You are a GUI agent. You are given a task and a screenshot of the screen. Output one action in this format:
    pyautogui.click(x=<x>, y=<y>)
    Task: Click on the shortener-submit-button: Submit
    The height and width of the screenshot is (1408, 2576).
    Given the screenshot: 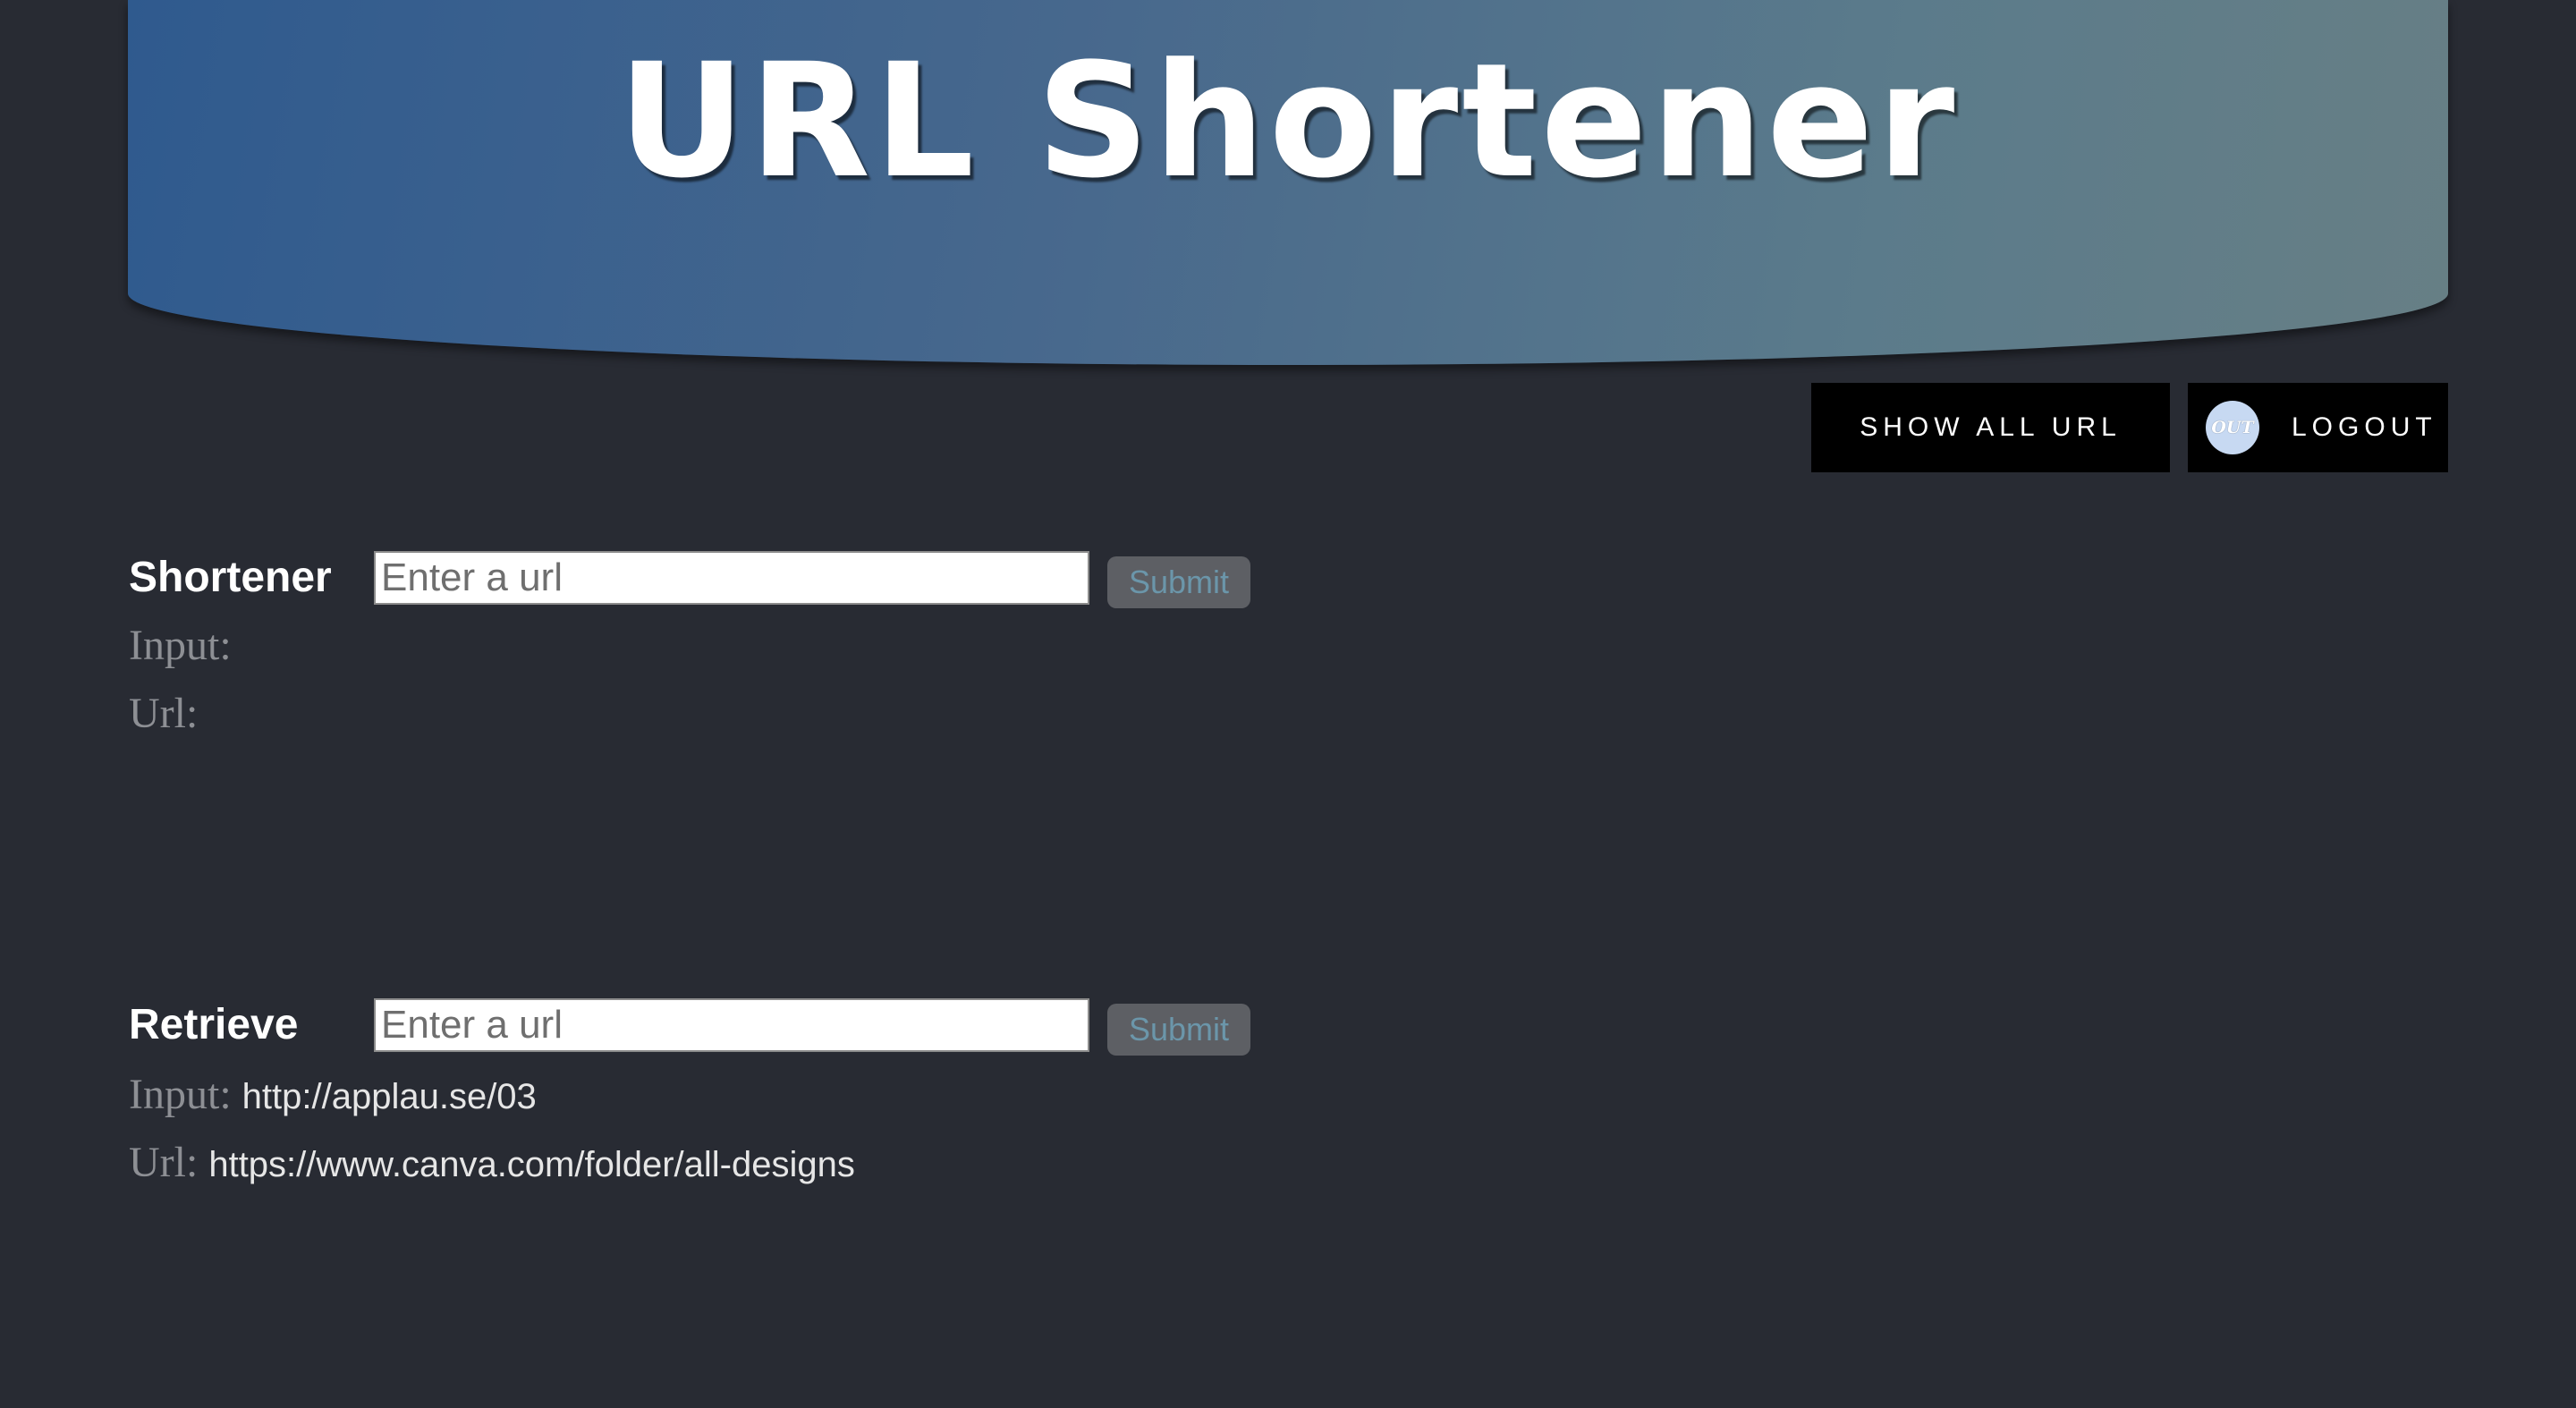 What is the action you would take?
    pyautogui.click(x=1178, y=582)
    